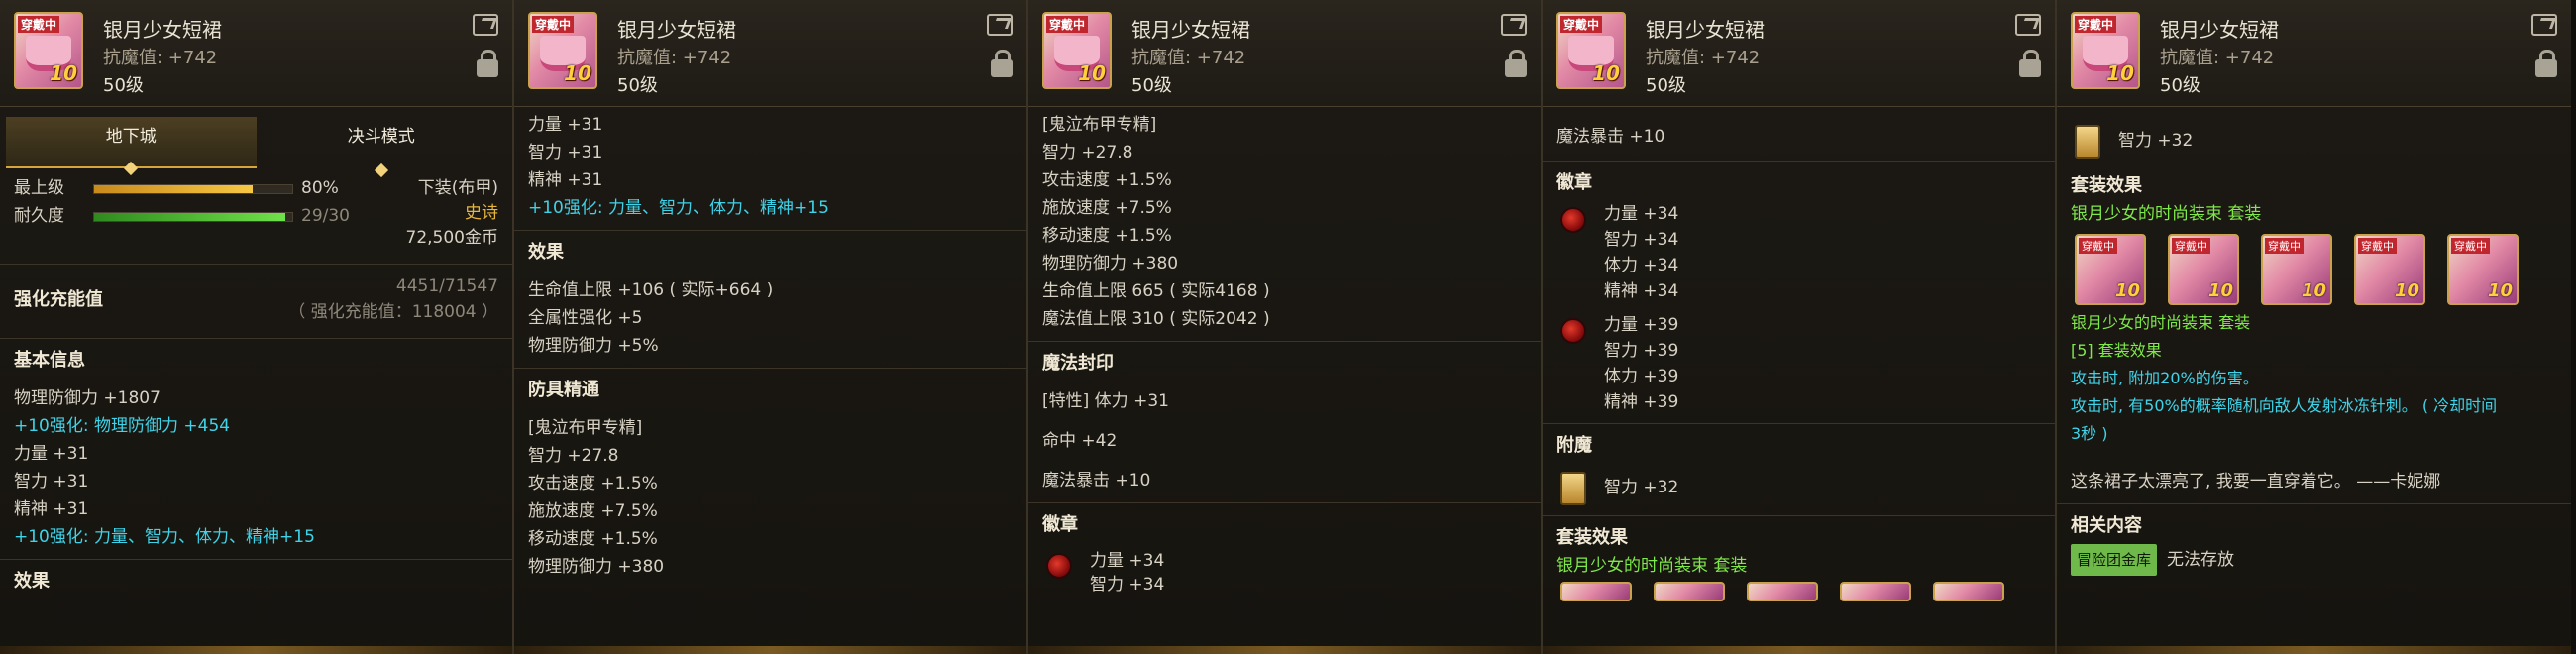 This screenshot has height=654, width=2576. Describe the element at coordinates (325, 216) in the screenshot. I see `durability-value: 29/30` at that location.